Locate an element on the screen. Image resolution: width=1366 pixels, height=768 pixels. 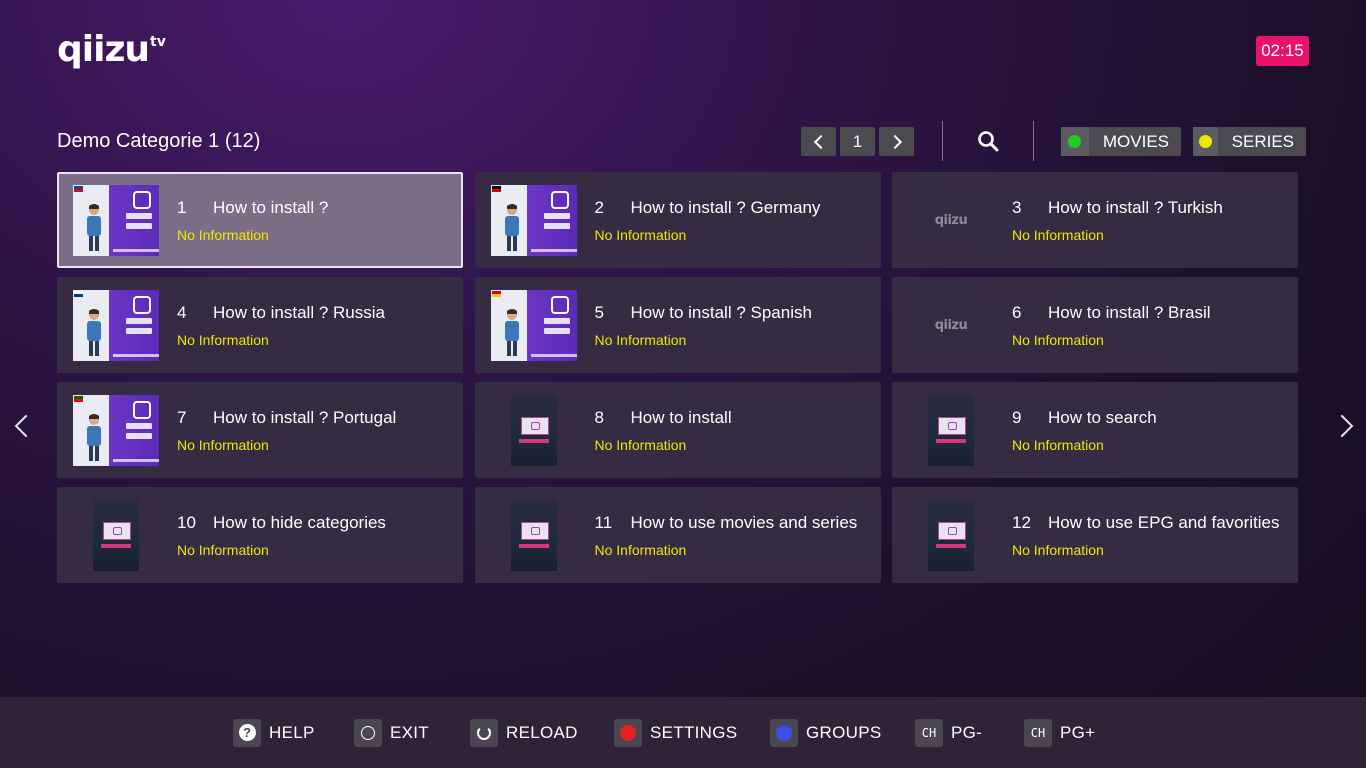
logo-text: qiizu is located at coordinates (103, 49).